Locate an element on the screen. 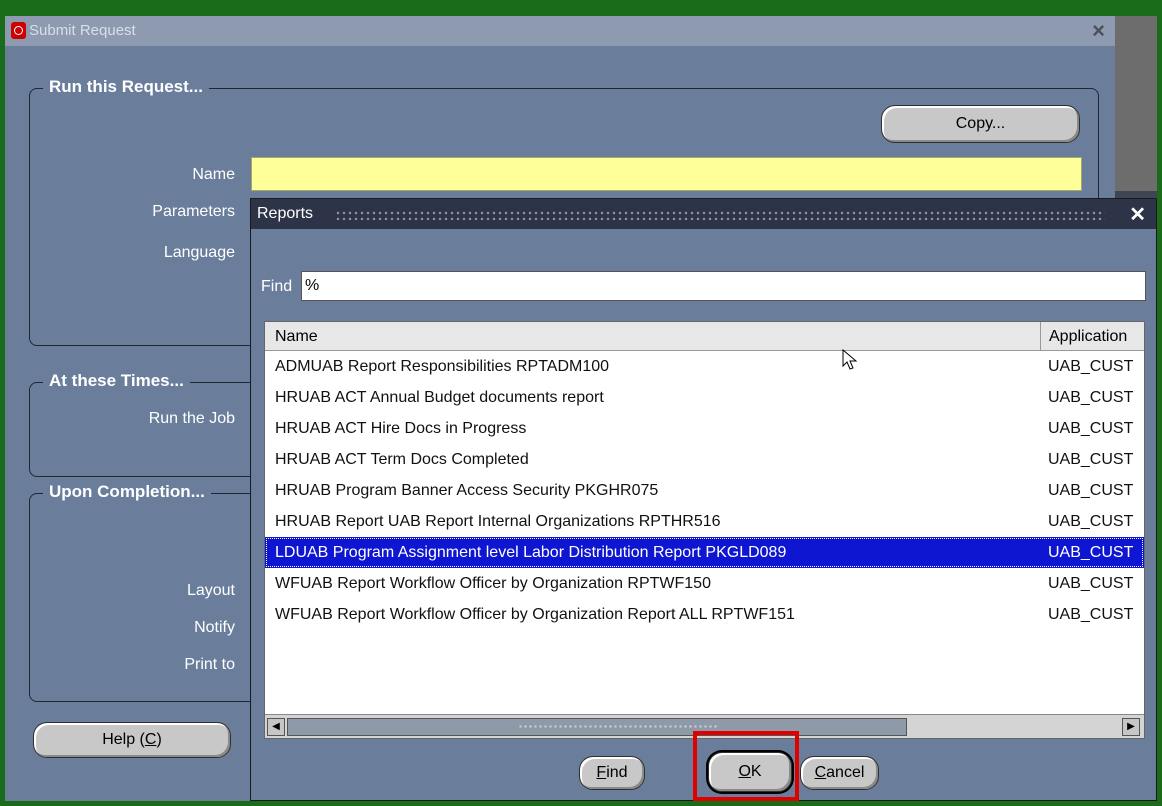  table-row: HRUAB ACT Term Docs Completed UAB_CUST is located at coordinates (704, 459).